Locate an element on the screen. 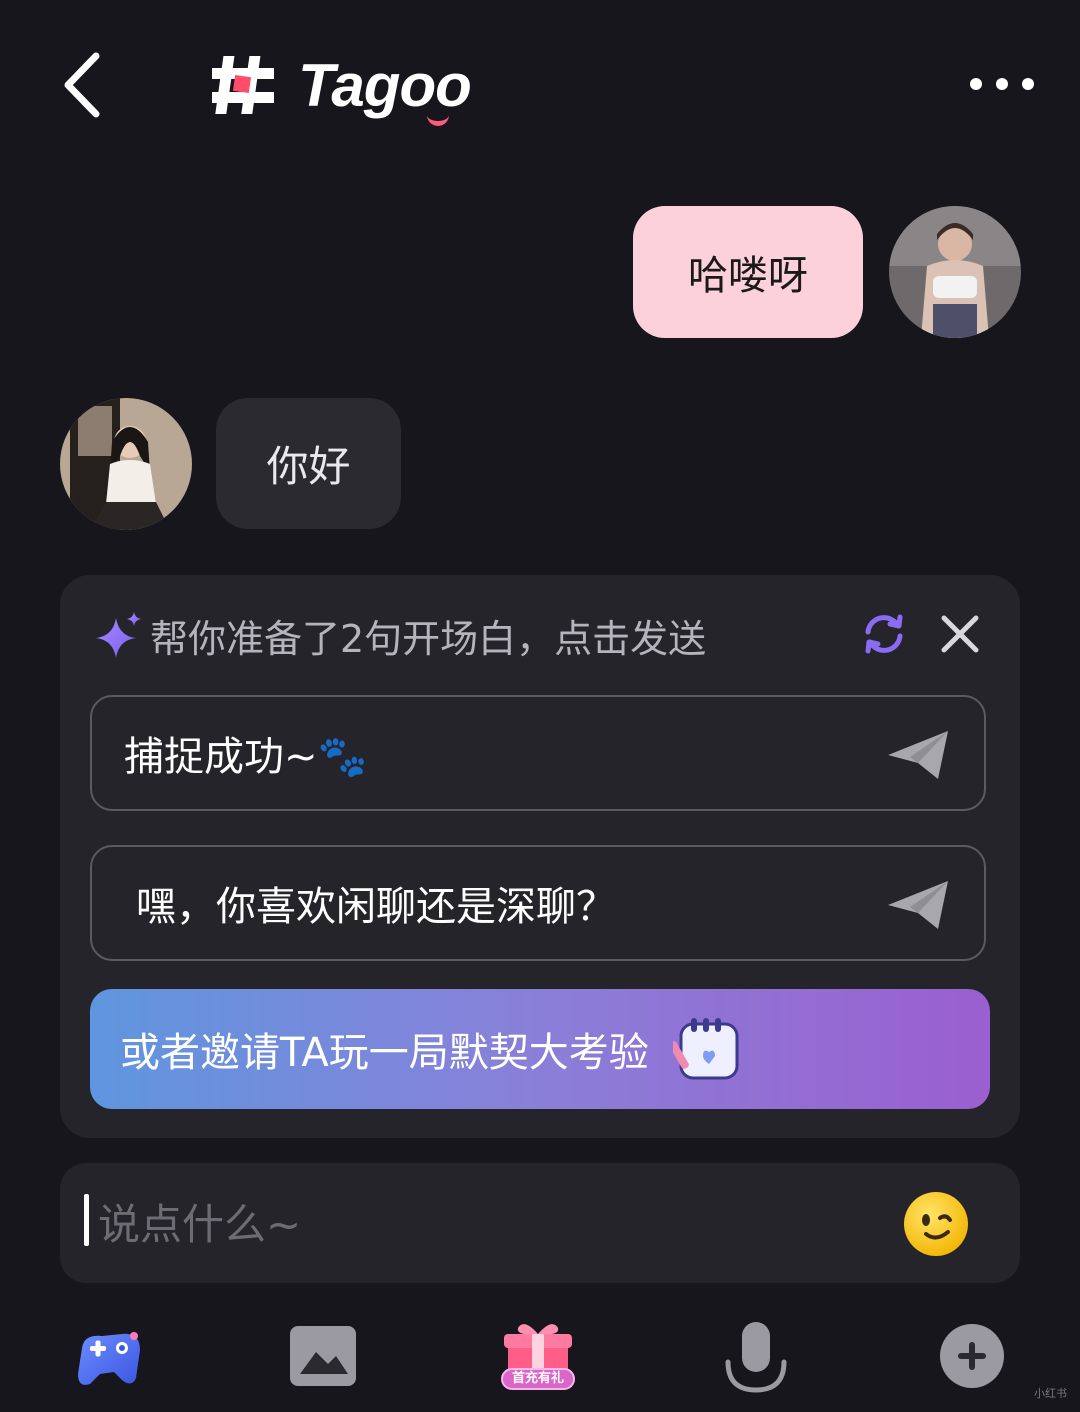 The image size is (1080, 1412). message-text: 你好 is located at coordinates (308, 466).